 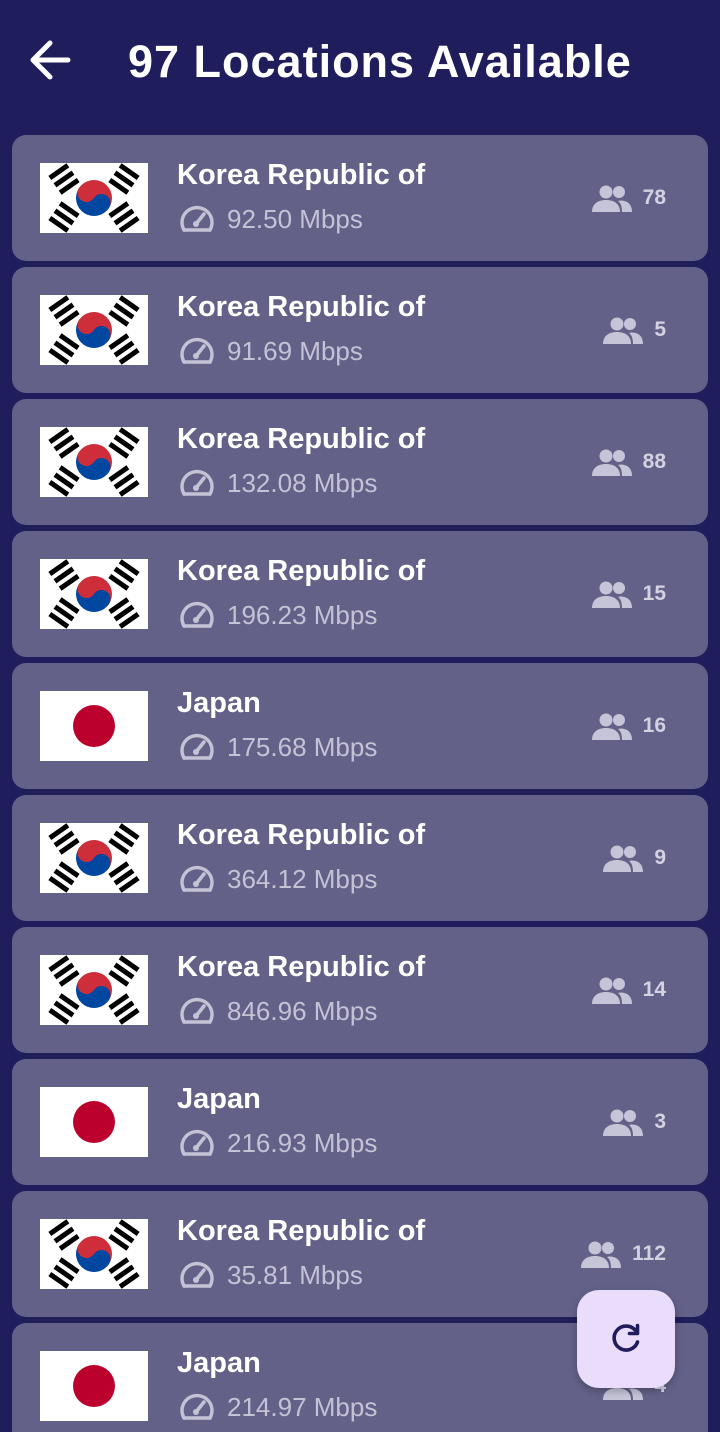 What do you see at coordinates (623, 1254) in the screenshot?
I see `user-count-badge: 112` at bounding box center [623, 1254].